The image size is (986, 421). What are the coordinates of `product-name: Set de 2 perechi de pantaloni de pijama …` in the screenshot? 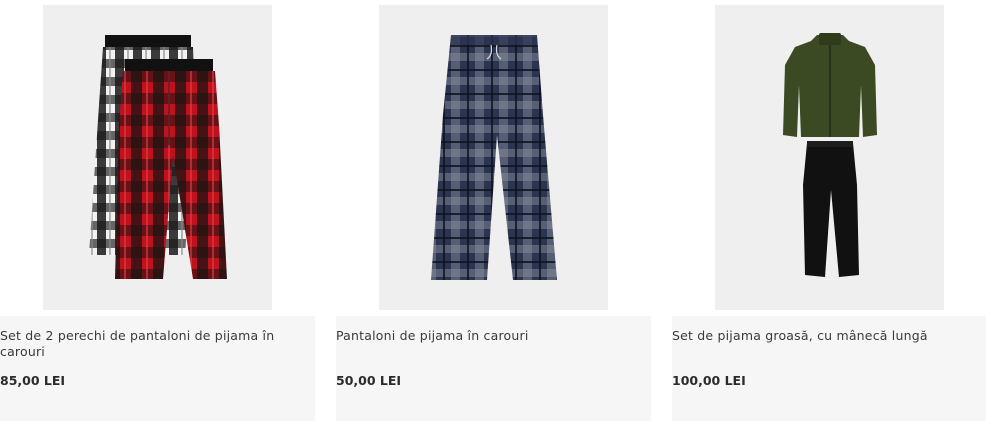 It's located at (154, 344).